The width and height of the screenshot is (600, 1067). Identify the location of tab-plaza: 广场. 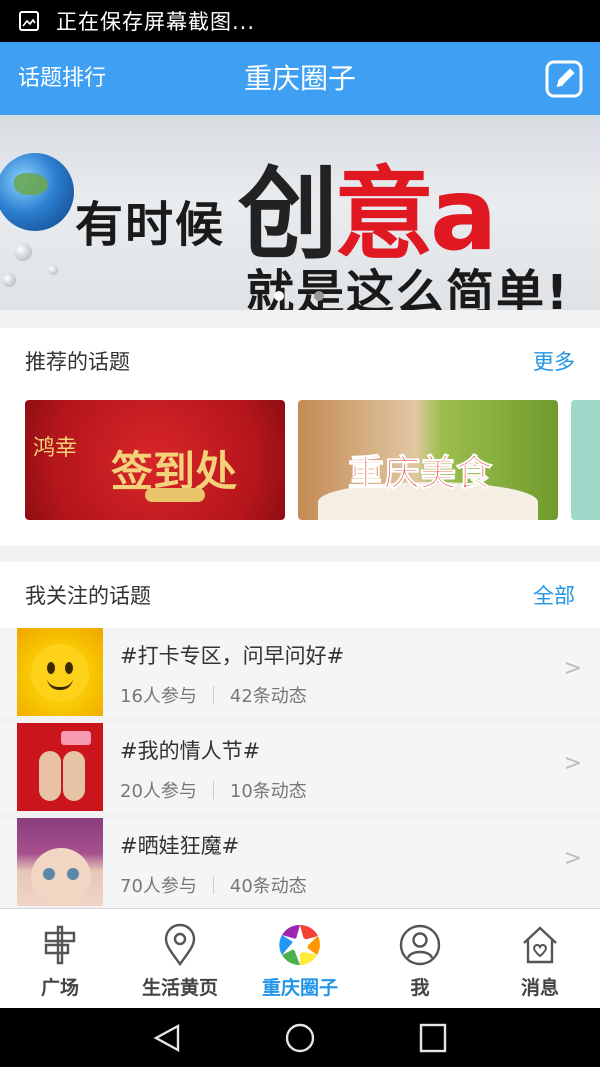
(60, 958).